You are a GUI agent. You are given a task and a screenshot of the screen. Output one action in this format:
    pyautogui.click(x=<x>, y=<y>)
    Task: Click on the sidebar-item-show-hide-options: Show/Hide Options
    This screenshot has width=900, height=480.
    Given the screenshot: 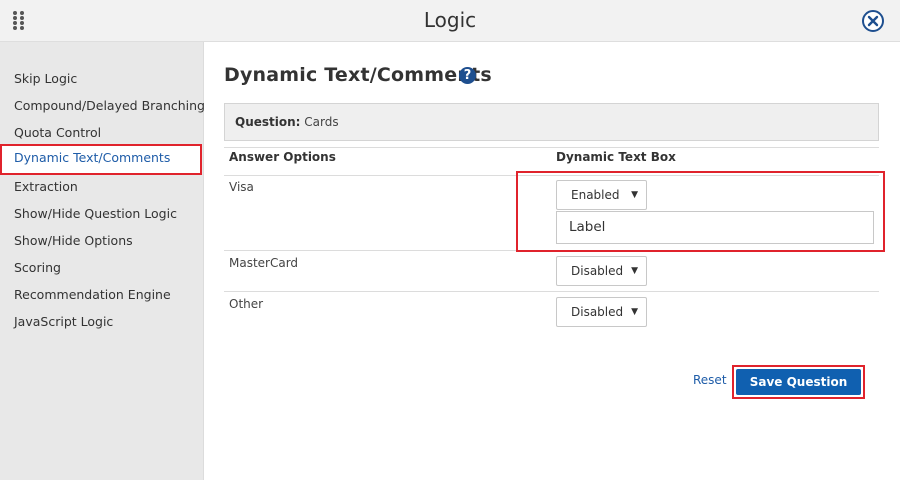 What is the action you would take?
    pyautogui.click(x=101, y=240)
    